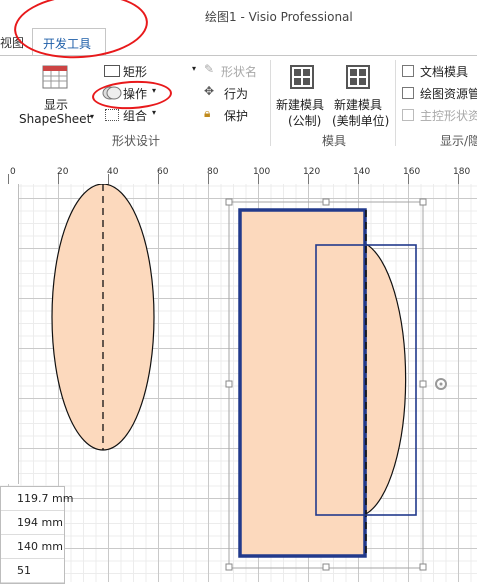 Image resolution: width=477 pixels, height=584 pixels. I want to click on rectangle-icon, so click(112, 71).